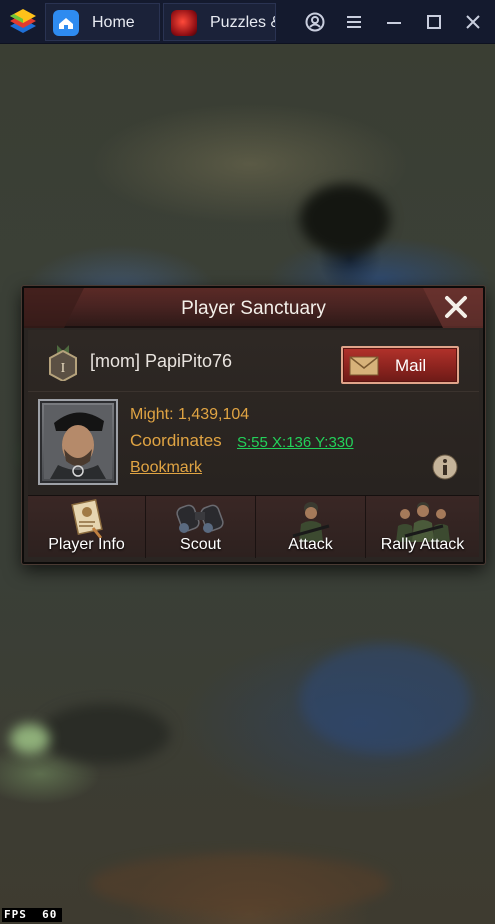  Describe the element at coordinates (200, 544) in the screenshot. I see `scout-label: Scout` at that location.